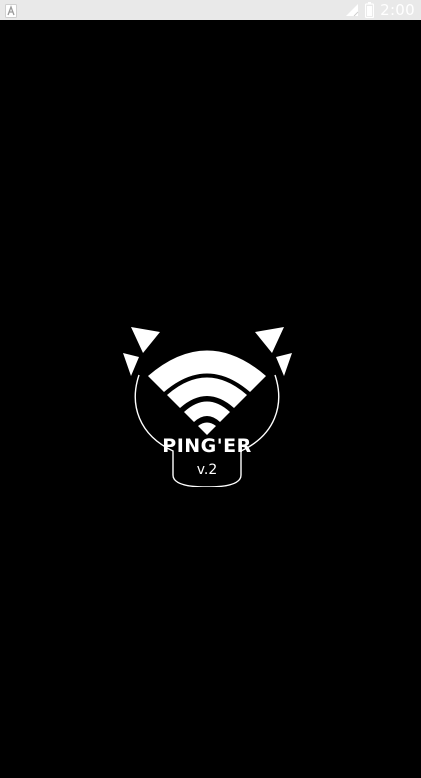  What do you see at coordinates (11, 10) in the screenshot?
I see `notification-a-icon` at bounding box center [11, 10].